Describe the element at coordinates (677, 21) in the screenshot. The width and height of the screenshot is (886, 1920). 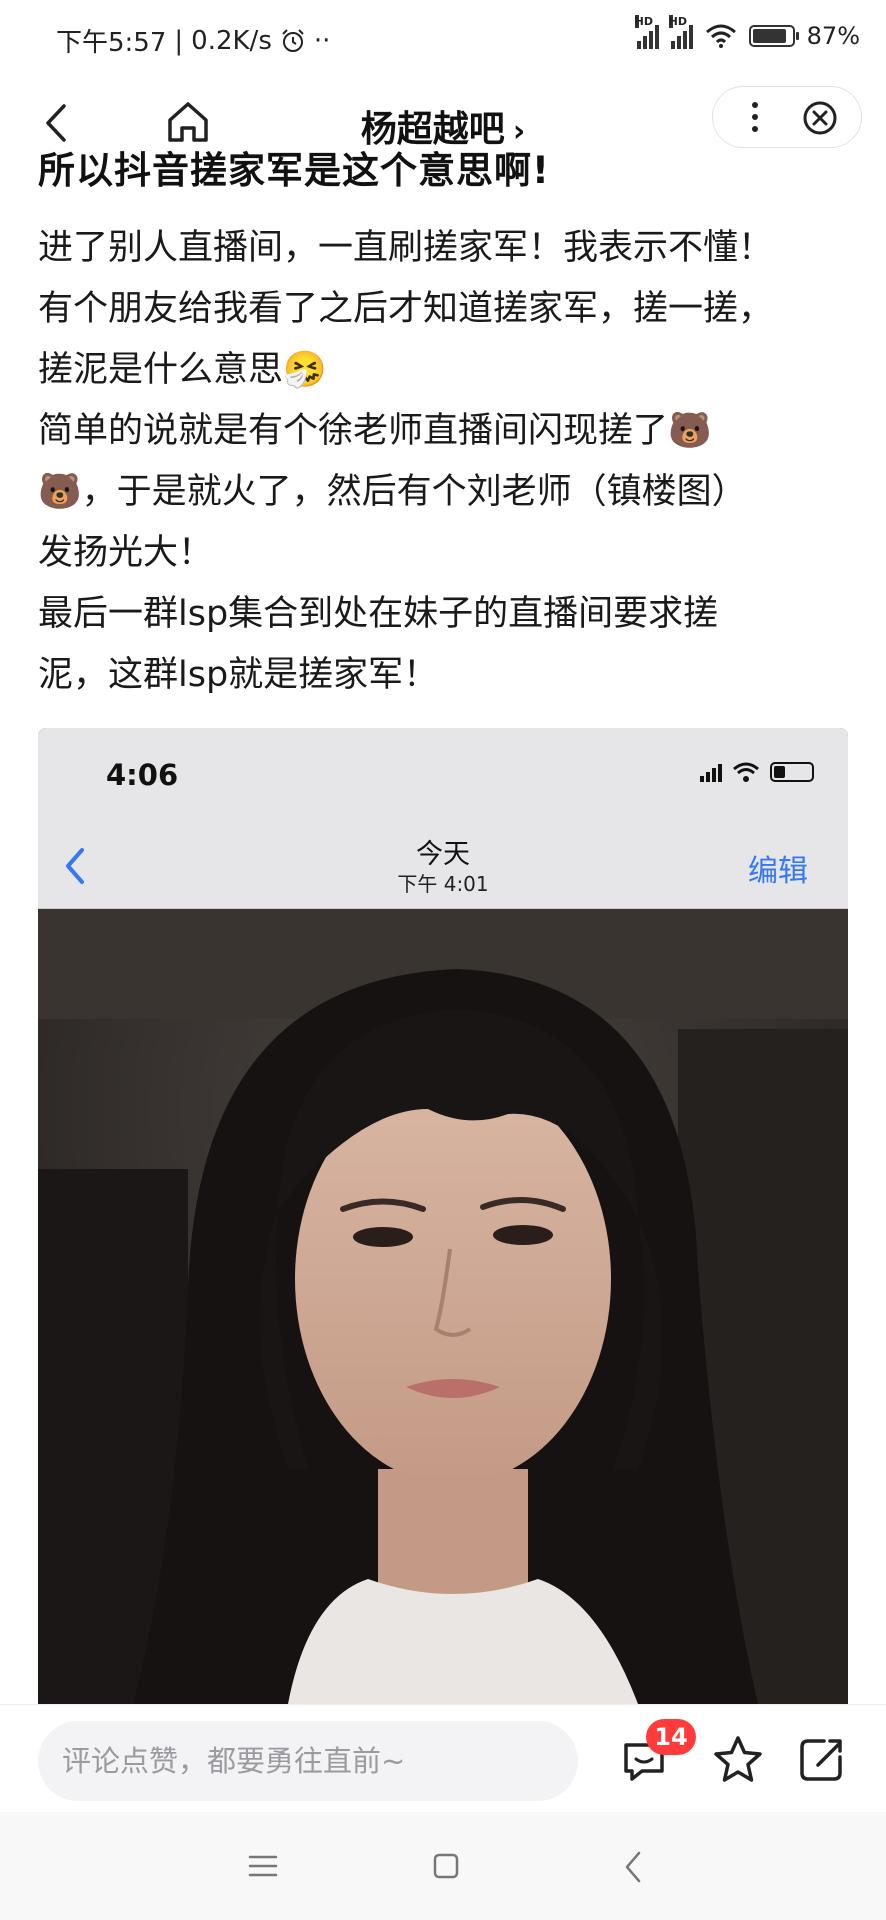
I see `hd-label-2: HD` at that location.